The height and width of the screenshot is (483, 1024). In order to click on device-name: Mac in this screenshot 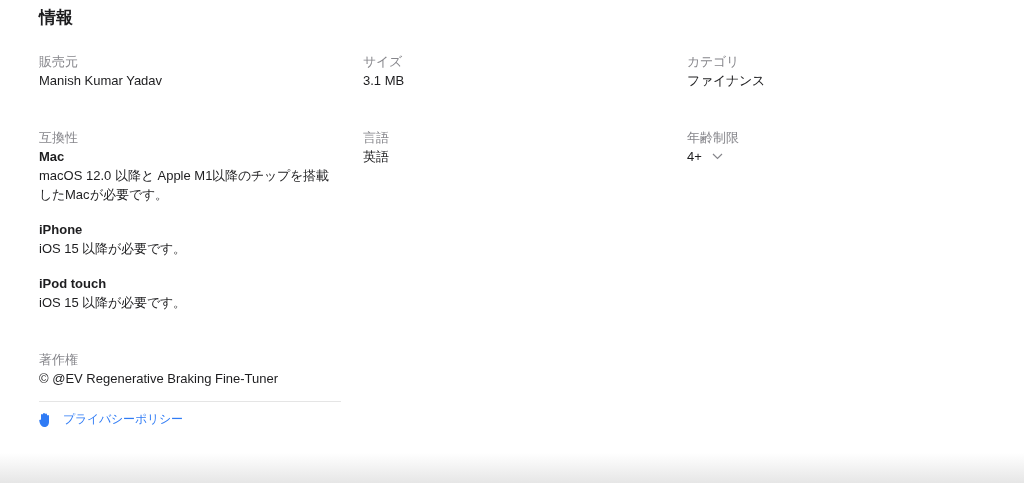, I will do `click(52, 157)`.